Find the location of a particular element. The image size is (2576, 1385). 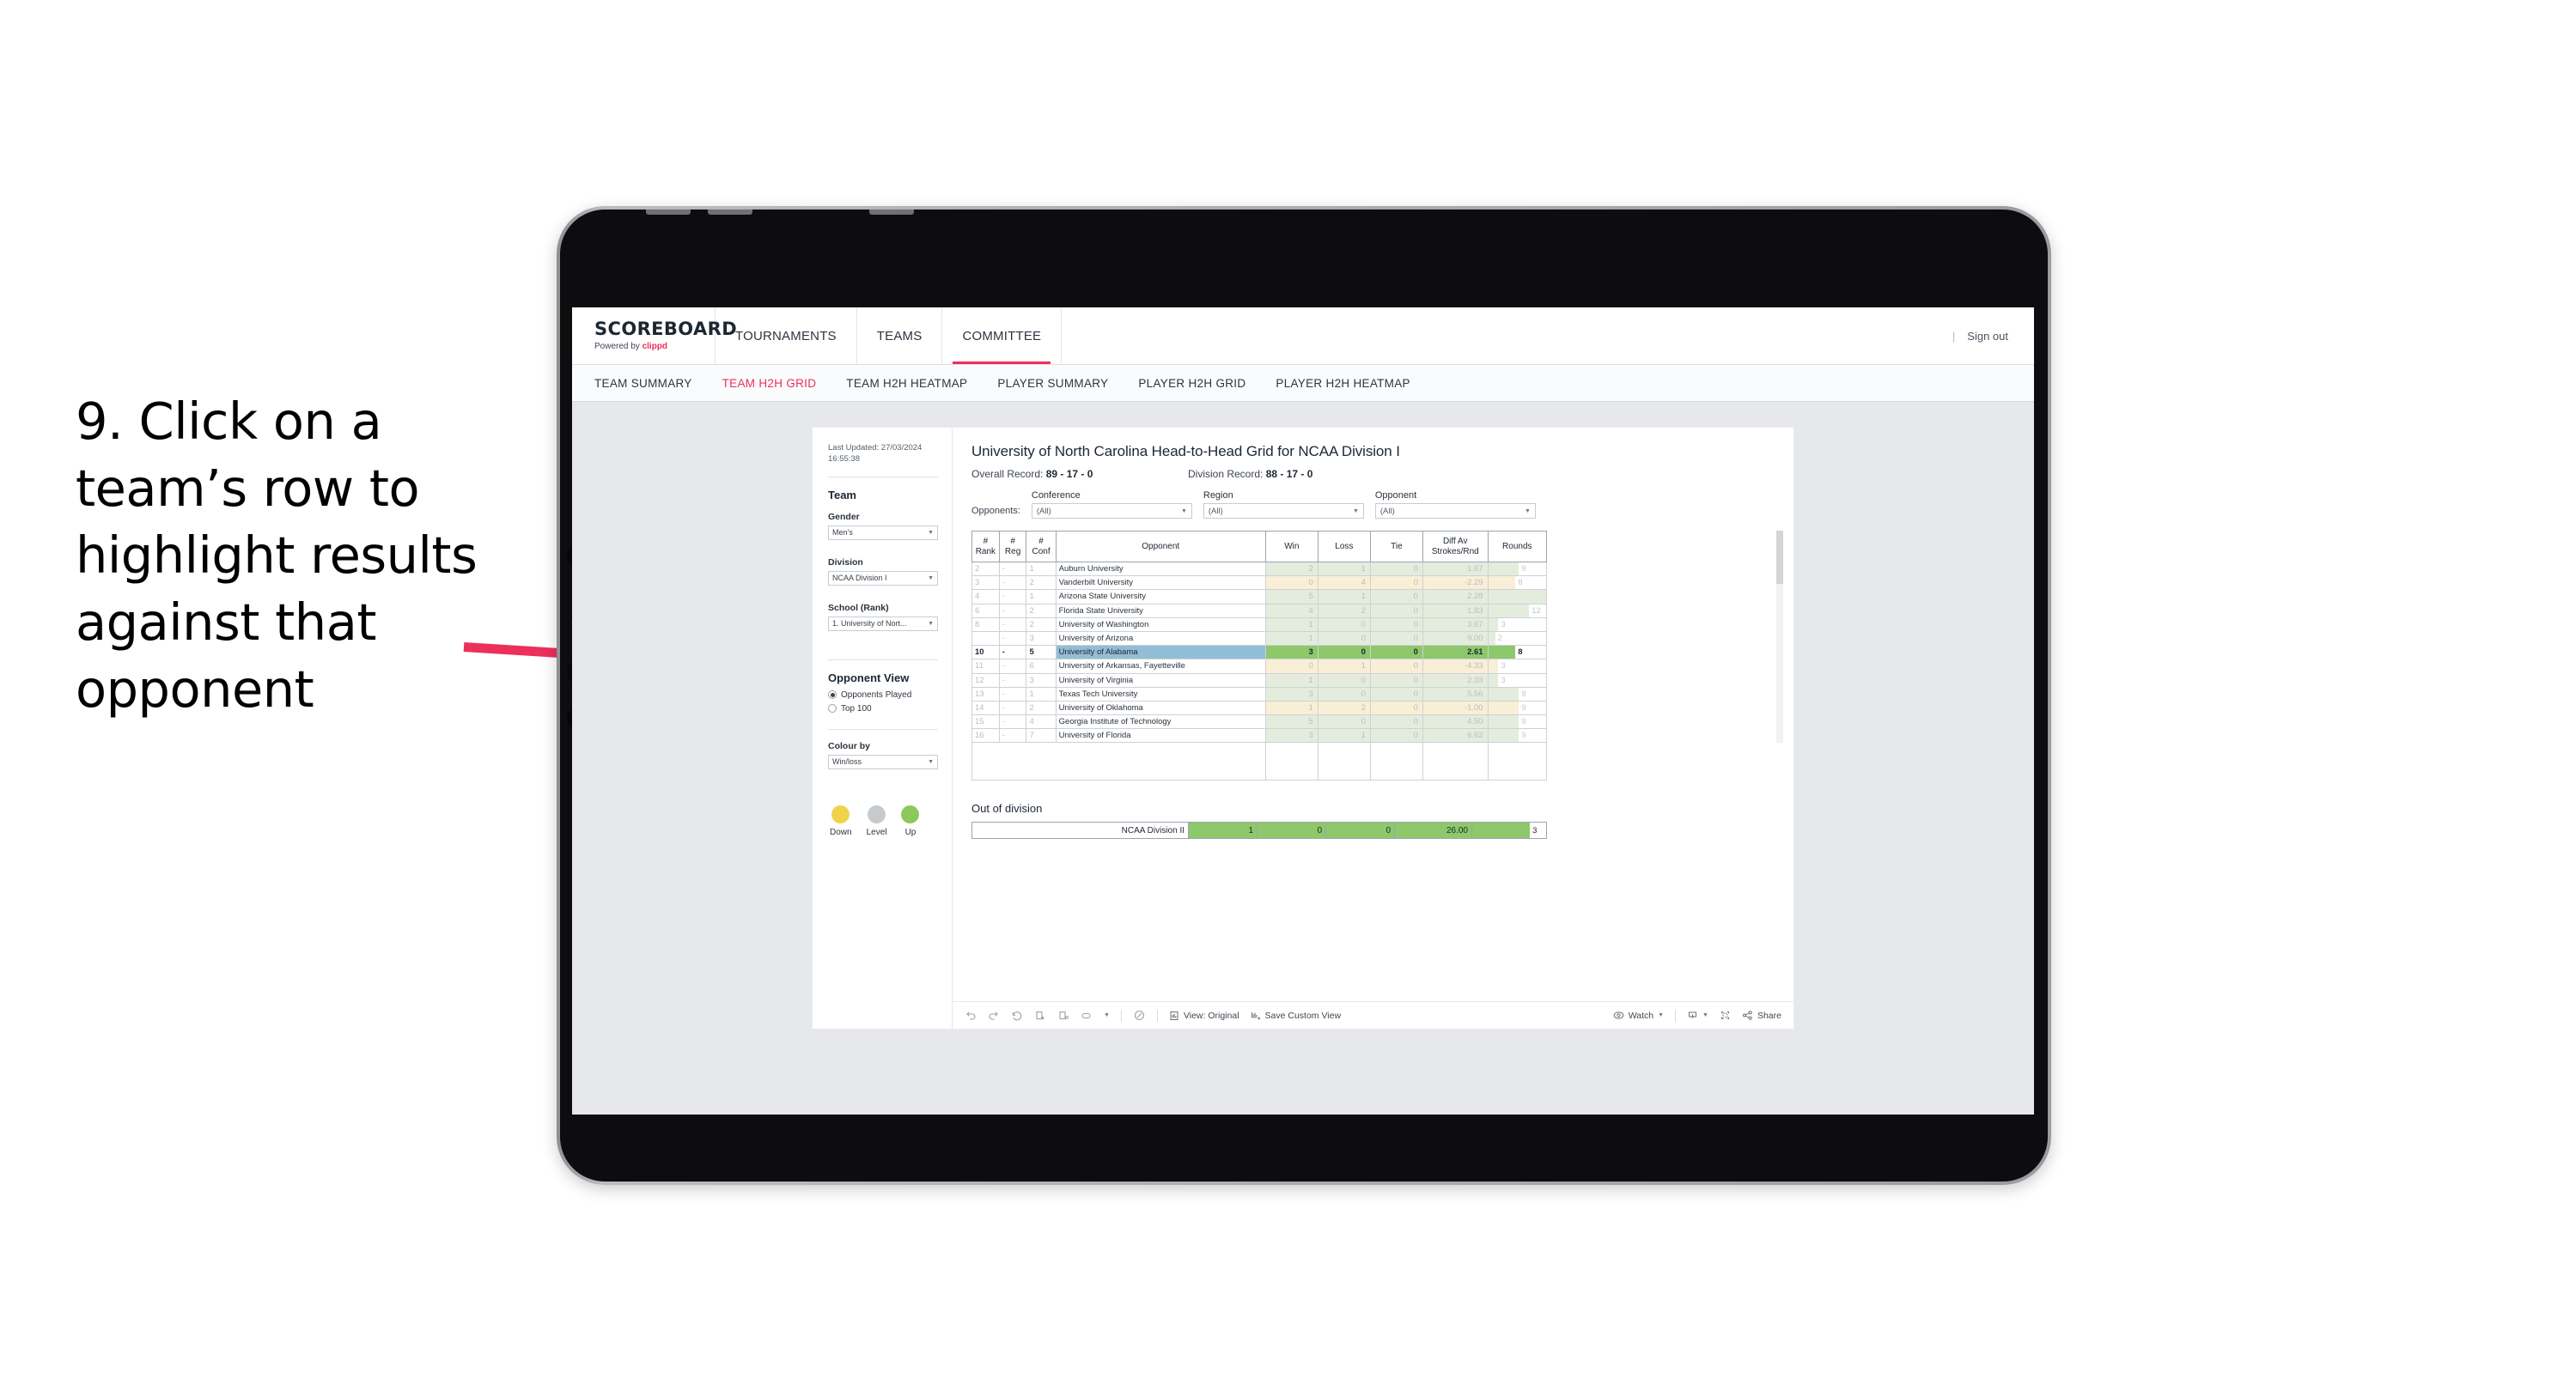

filter-region-select: (All) ▼ is located at coordinates (1283, 511).